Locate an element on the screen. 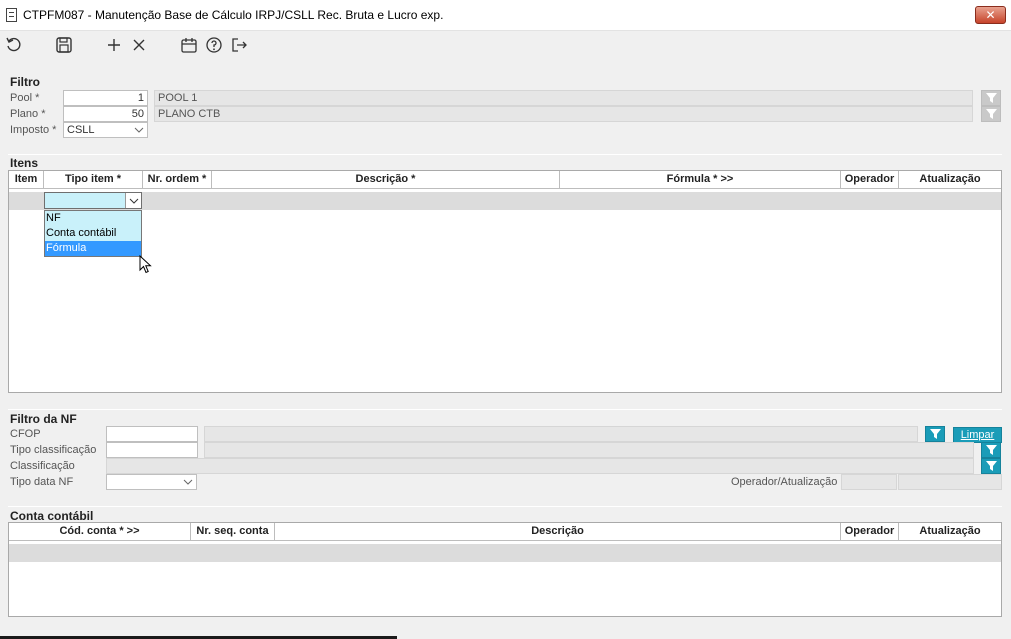  cfop-filter-button is located at coordinates (935, 434).